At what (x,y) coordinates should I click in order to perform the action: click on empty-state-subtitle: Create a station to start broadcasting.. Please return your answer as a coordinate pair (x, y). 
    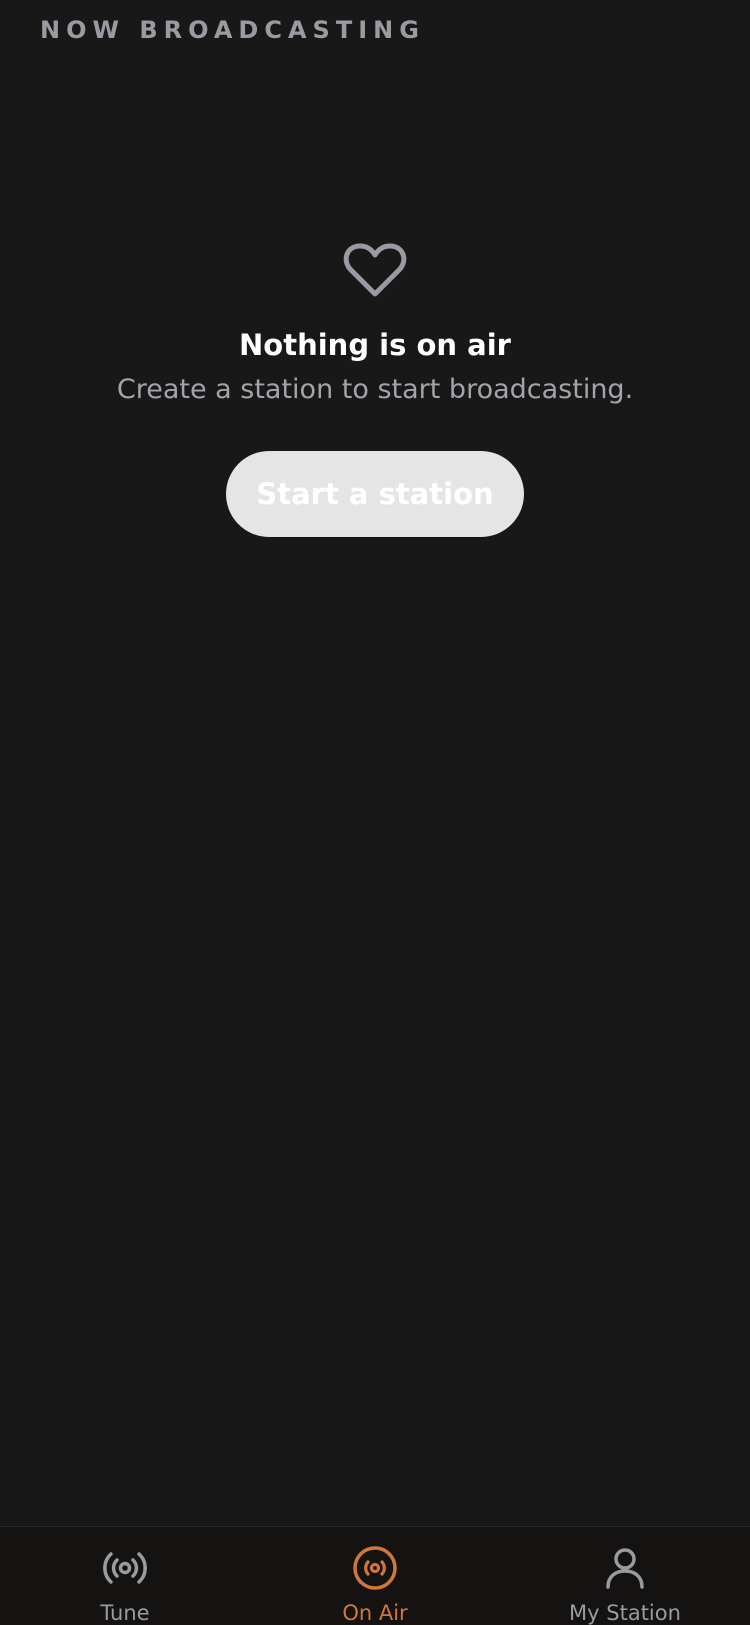
    Looking at the image, I should click on (375, 389).